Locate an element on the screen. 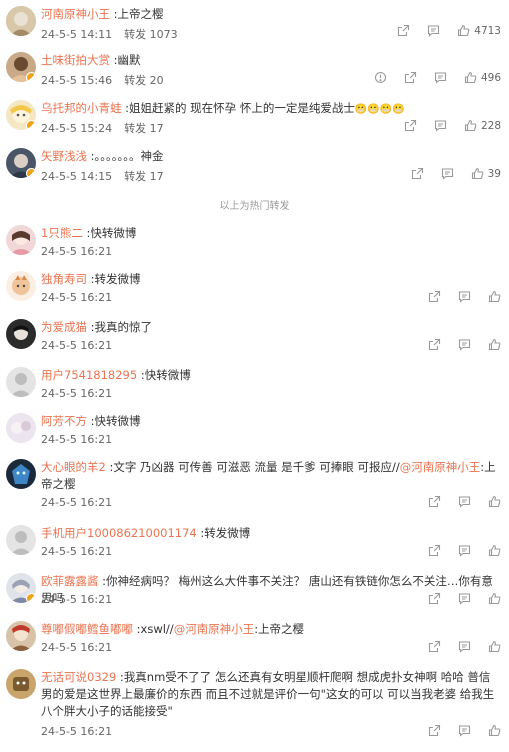  like-button: 39 is located at coordinates (486, 173).